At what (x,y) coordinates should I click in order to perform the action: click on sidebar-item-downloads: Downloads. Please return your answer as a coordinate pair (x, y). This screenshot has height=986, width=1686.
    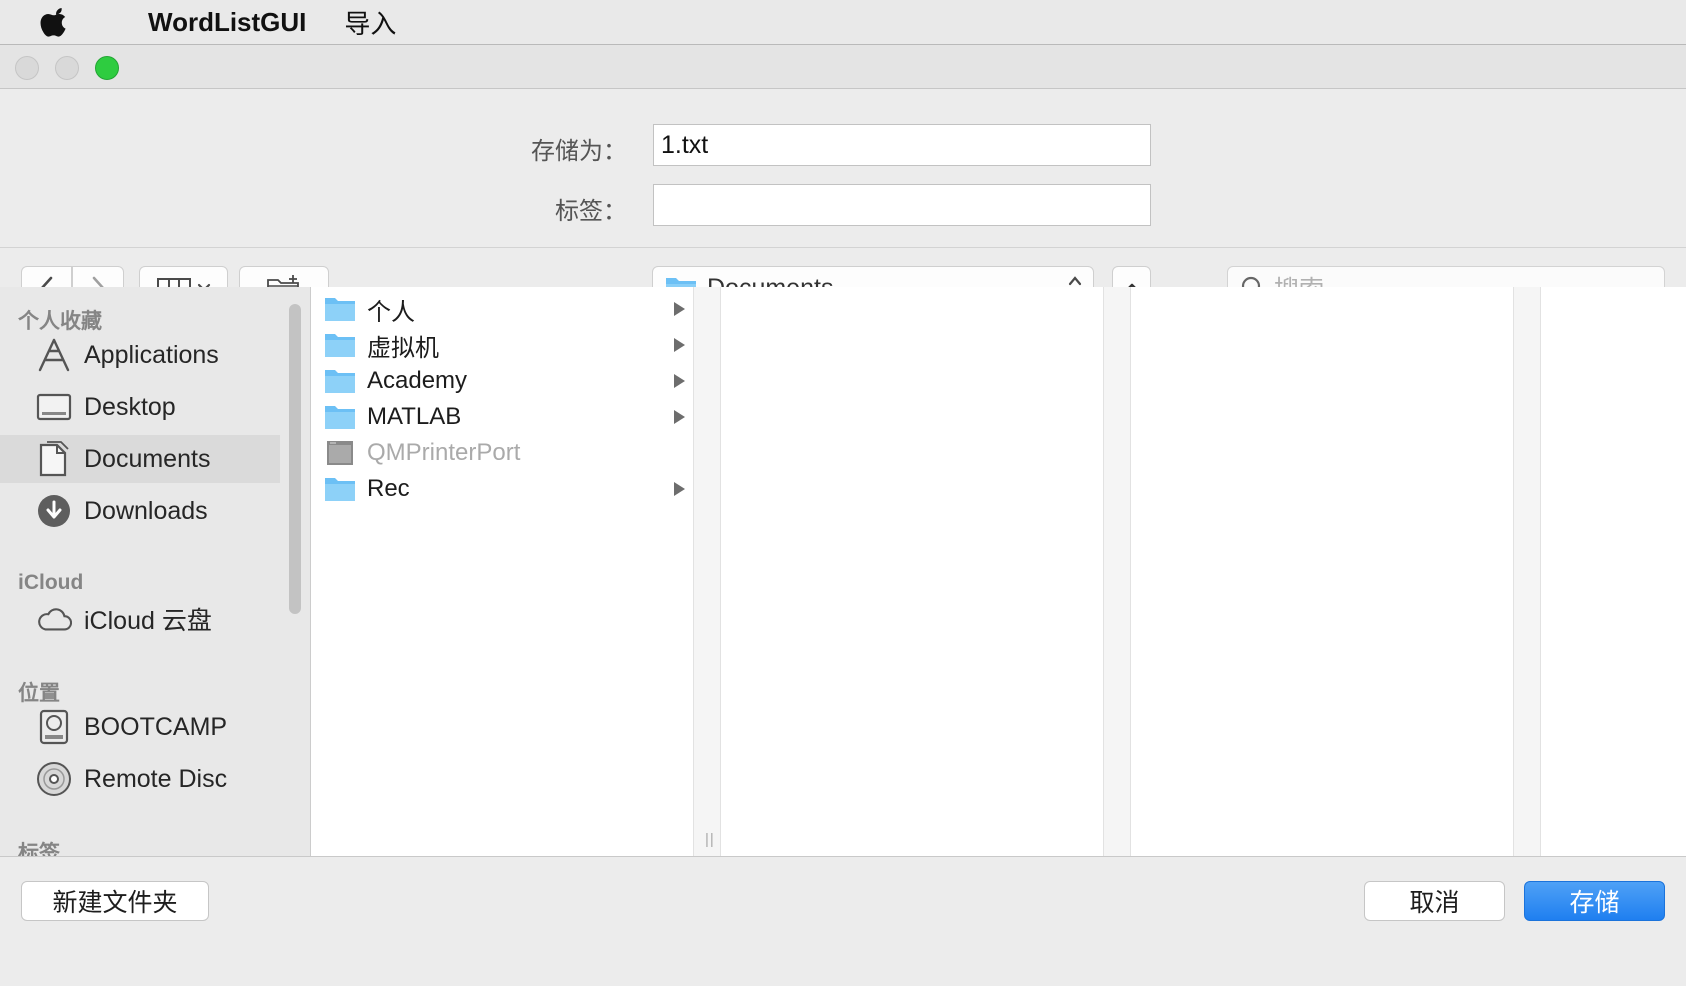
    Looking at the image, I should click on (140, 511).